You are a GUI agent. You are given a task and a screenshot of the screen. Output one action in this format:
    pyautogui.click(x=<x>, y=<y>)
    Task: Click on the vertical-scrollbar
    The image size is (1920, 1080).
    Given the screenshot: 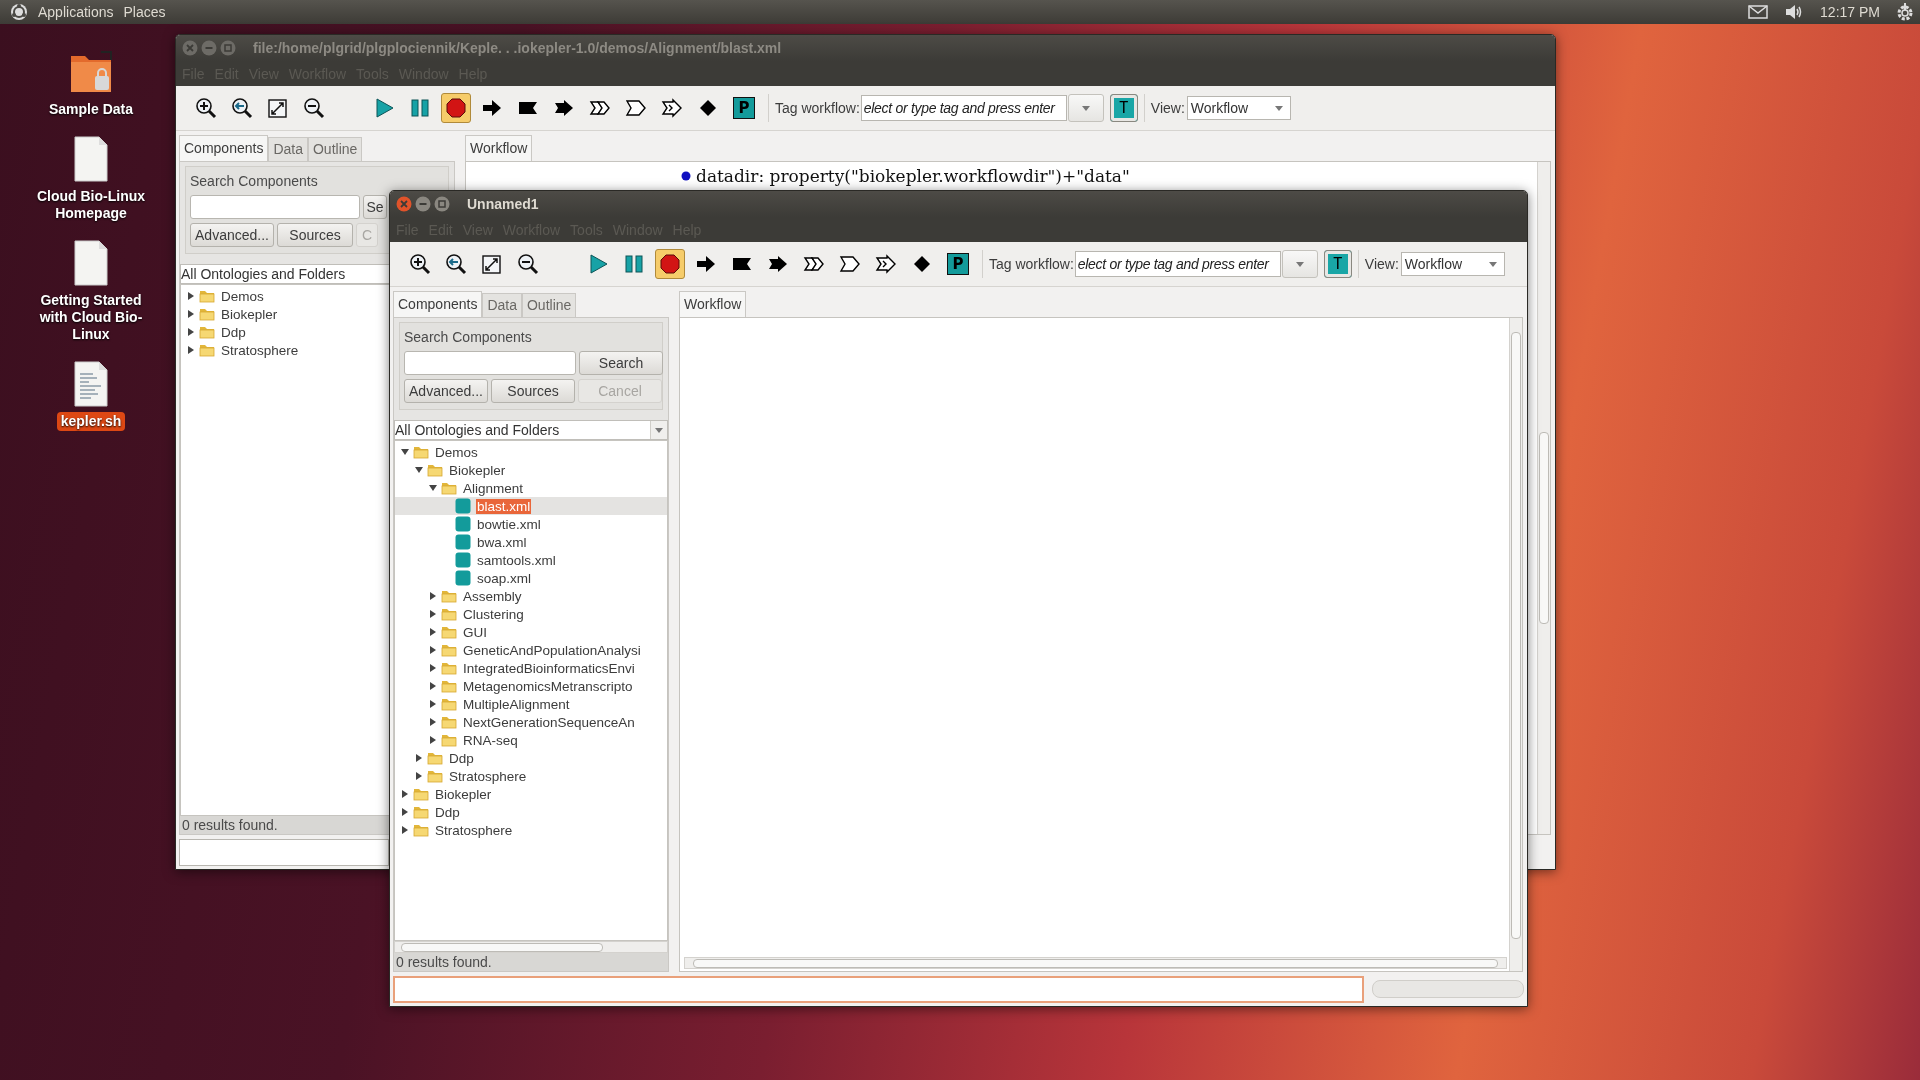 What is the action you would take?
    pyautogui.click(x=1515, y=644)
    